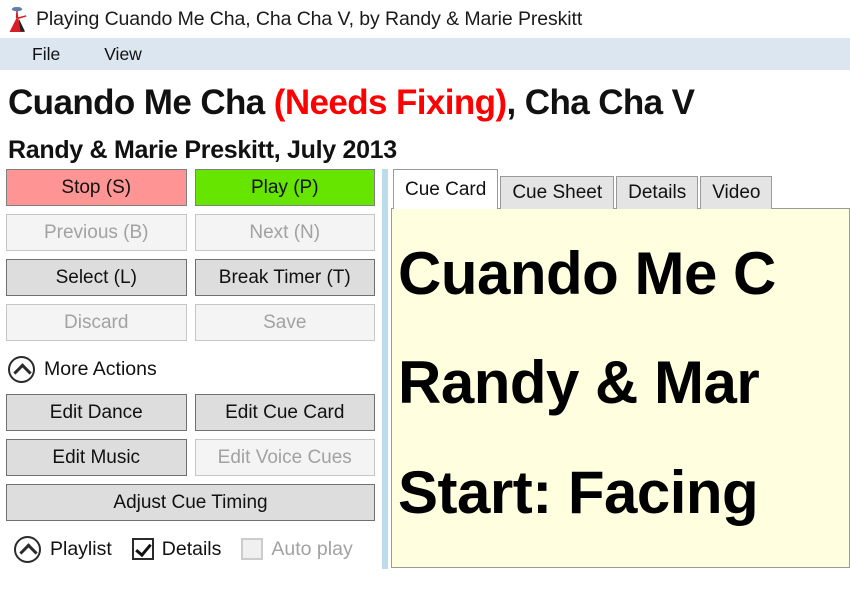 This screenshot has width=850, height=615. I want to click on playlist-expander: Playlist, so click(63, 549).